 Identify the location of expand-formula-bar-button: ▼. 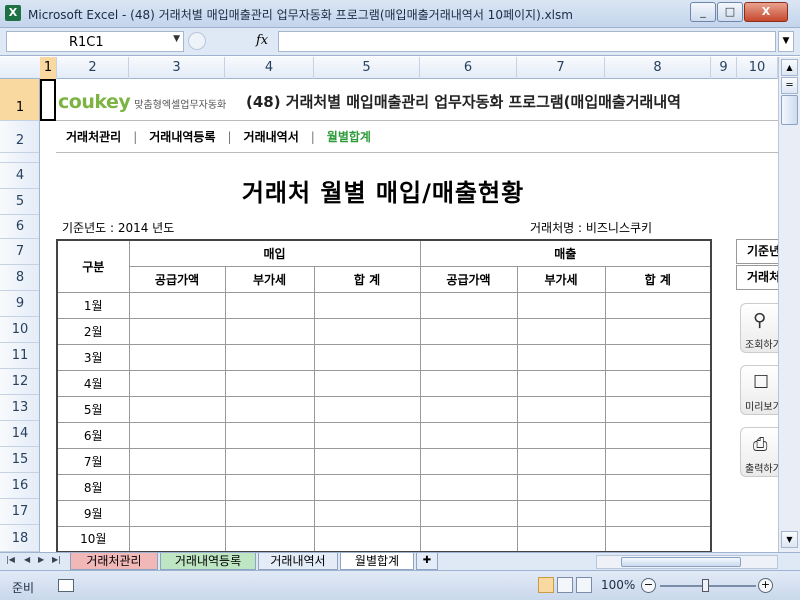
(786, 41).